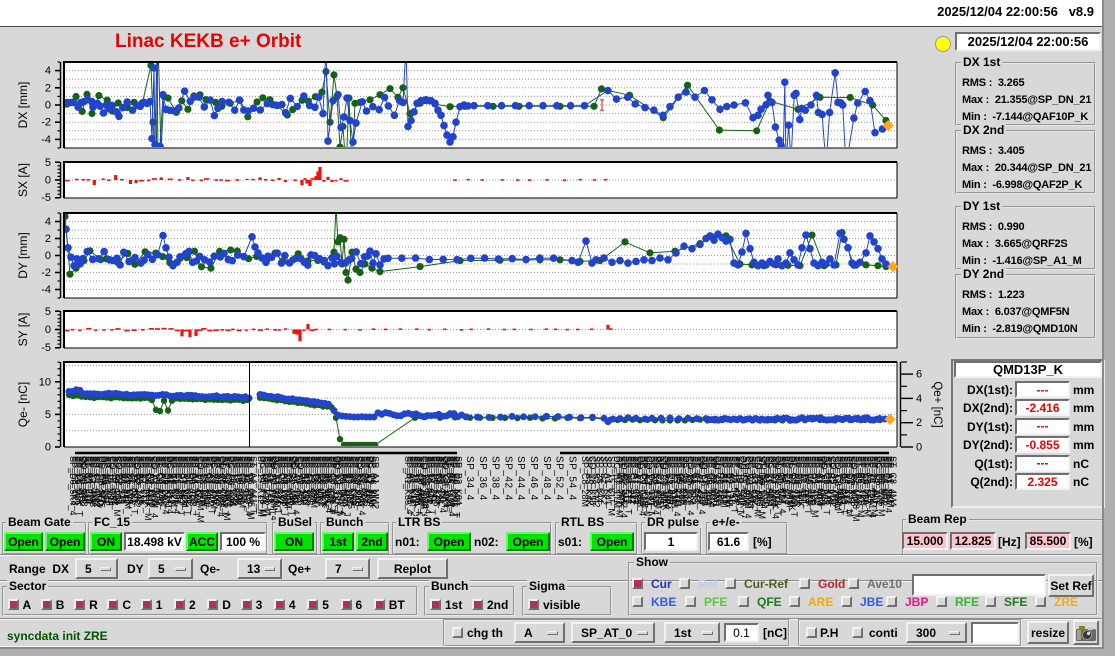 The width and height of the screenshot is (1115, 656). Describe the element at coordinates (546, 478) in the screenshot. I see `svg-text: SP_48_4` at that location.